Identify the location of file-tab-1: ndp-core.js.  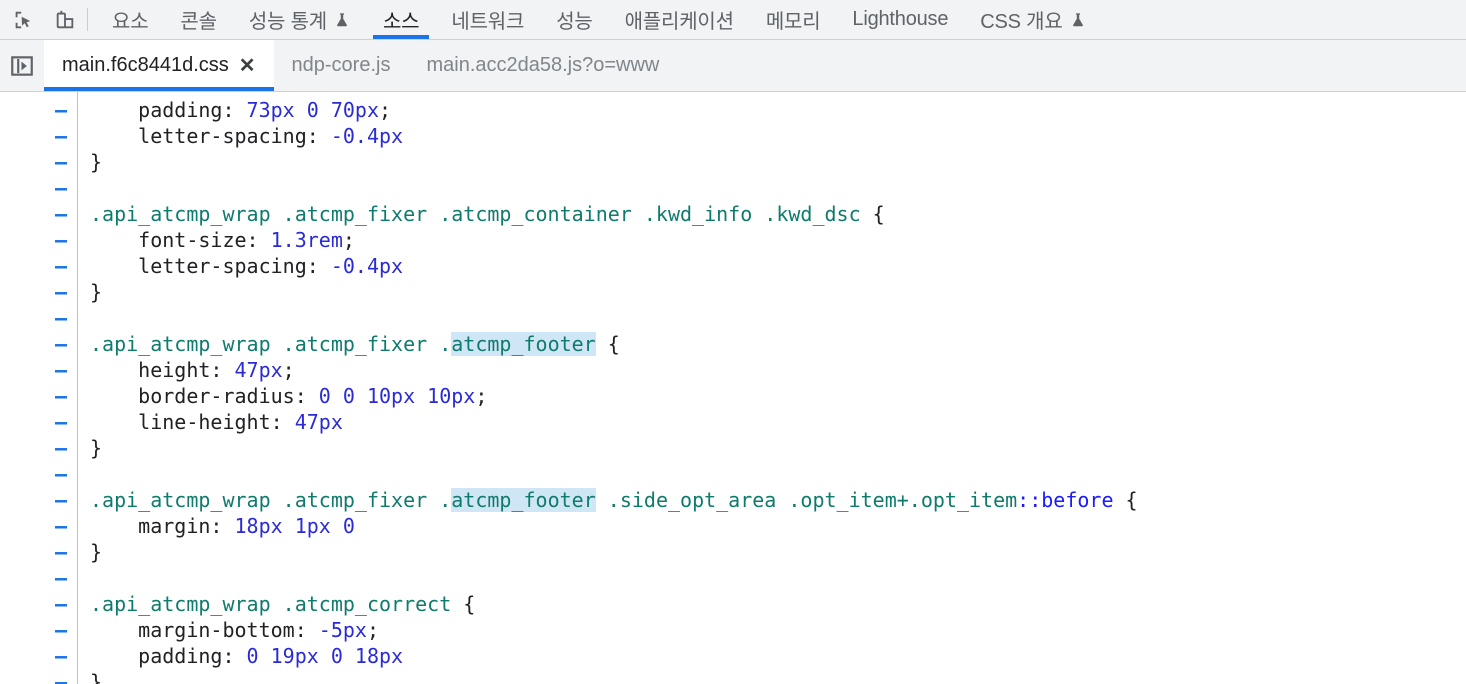
(341, 65).